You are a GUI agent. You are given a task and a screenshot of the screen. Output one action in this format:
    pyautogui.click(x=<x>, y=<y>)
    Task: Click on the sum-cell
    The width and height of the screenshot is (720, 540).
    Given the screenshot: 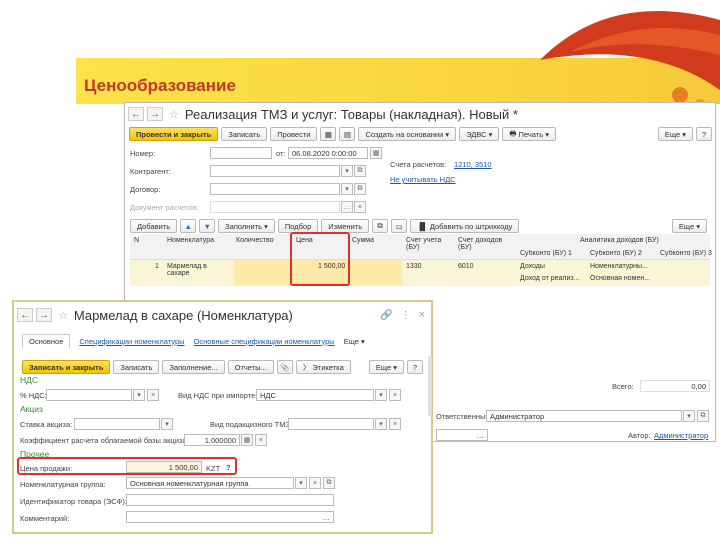 What is the action you would take?
    pyautogui.click(x=375, y=273)
    